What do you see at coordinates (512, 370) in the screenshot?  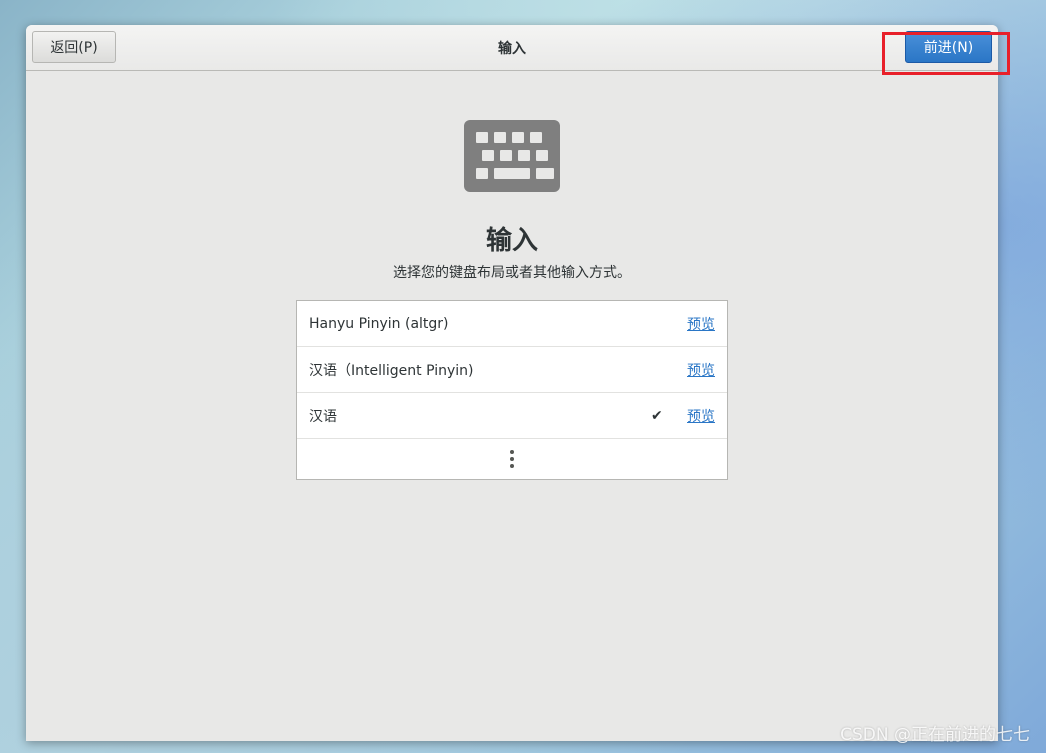 I see `input-source-row: 汉语（Intelligent Pinyin) 预览` at bounding box center [512, 370].